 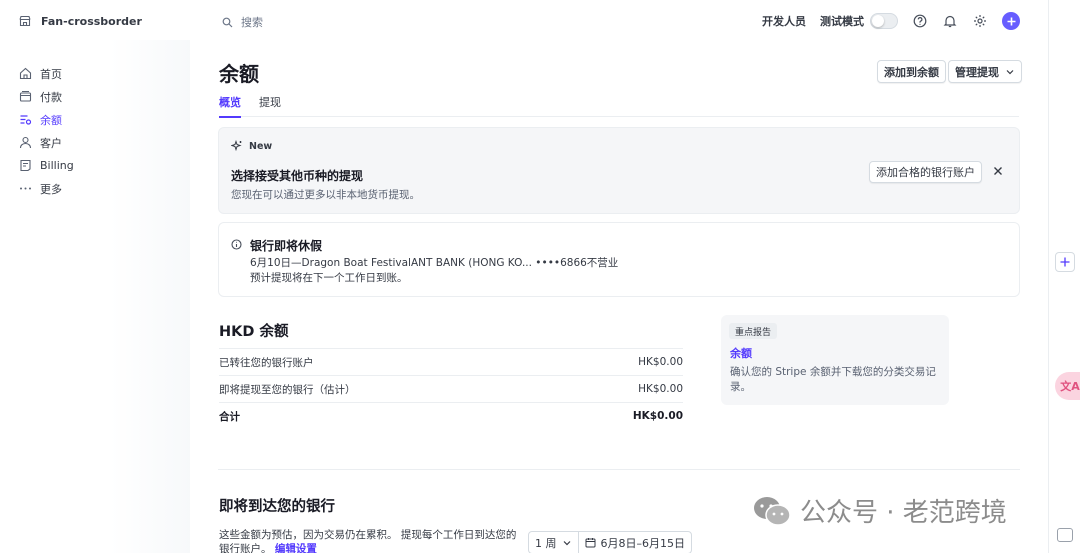 I want to click on upcoming-description: 这些金额为预估，因为交易仍在累积。 提现每个工作日到达您的银行账户。 编辑设置, so click(x=369, y=540).